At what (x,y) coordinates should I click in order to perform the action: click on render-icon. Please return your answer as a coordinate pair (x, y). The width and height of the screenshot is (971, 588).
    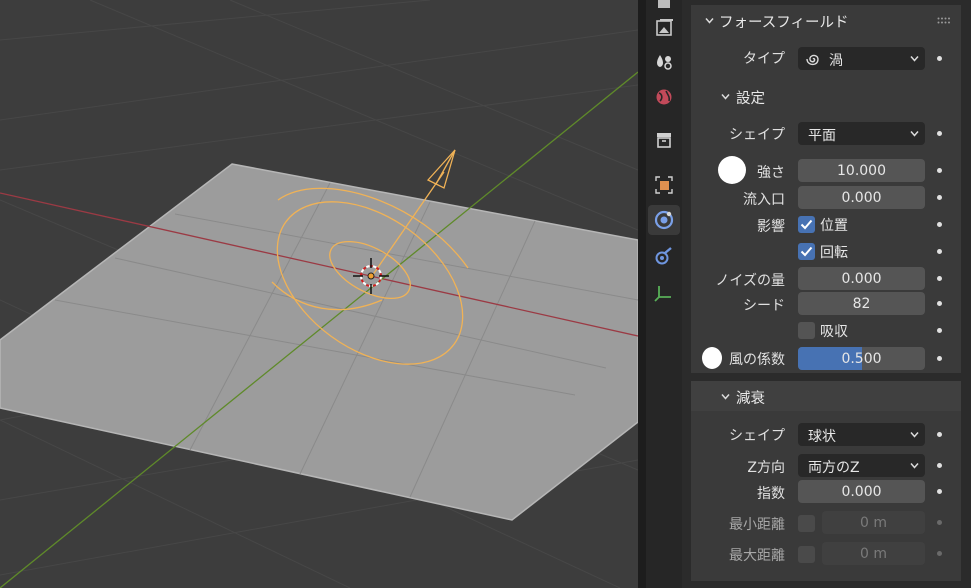
    Looking at the image, I should click on (664, 4).